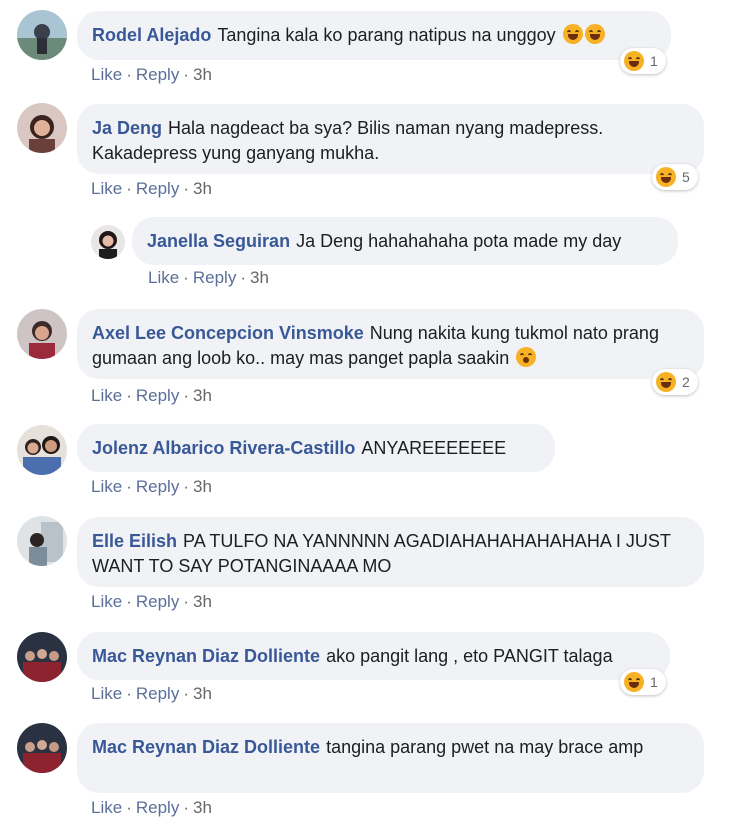 This screenshot has height=824, width=750. I want to click on reaction-count-badge: 2, so click(675, 382).